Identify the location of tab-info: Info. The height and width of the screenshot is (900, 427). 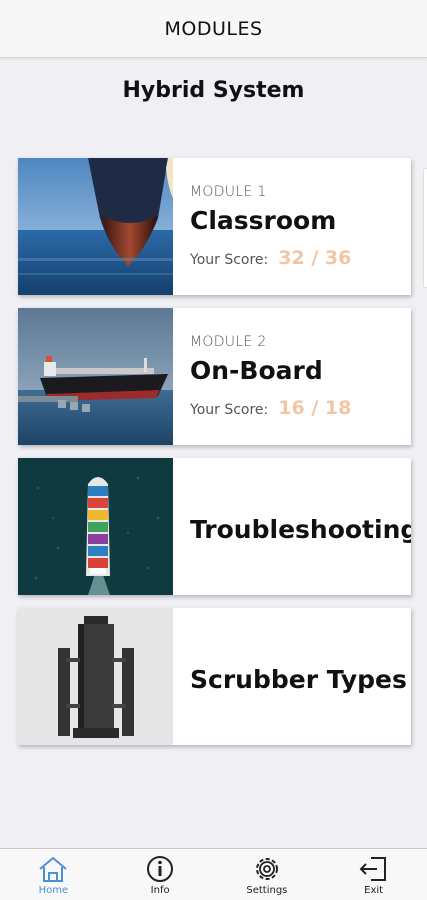
(160, 874).